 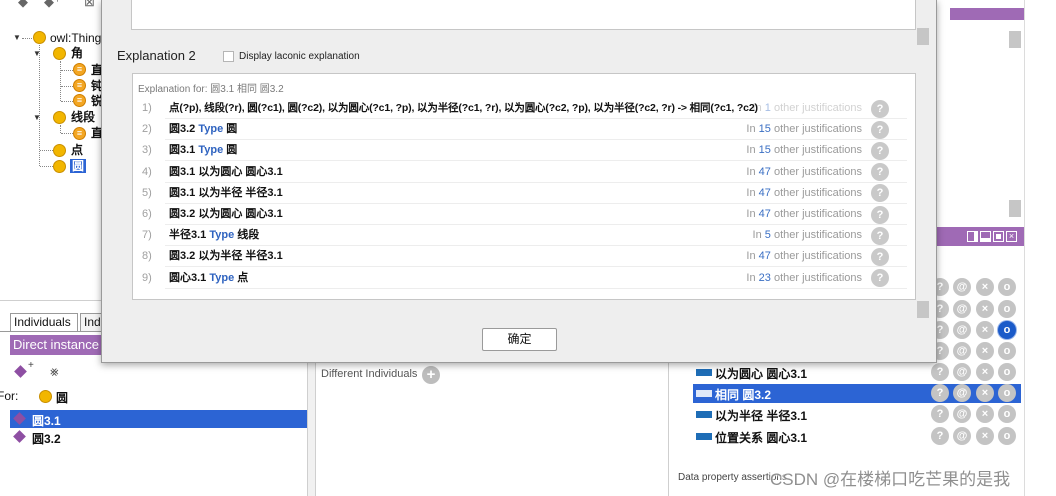 I want to click on property-assertions-header: ×, so click(x=980, y=236).